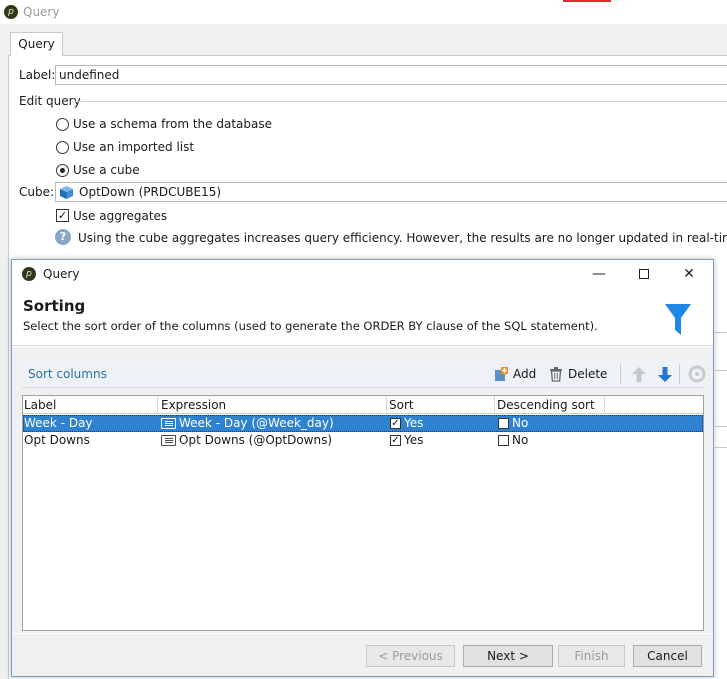 The height and width of the screenshot is (679, 727). Describe the element at coordinates (62, 124) in the screenshot. I see `radio-schema` at that location.